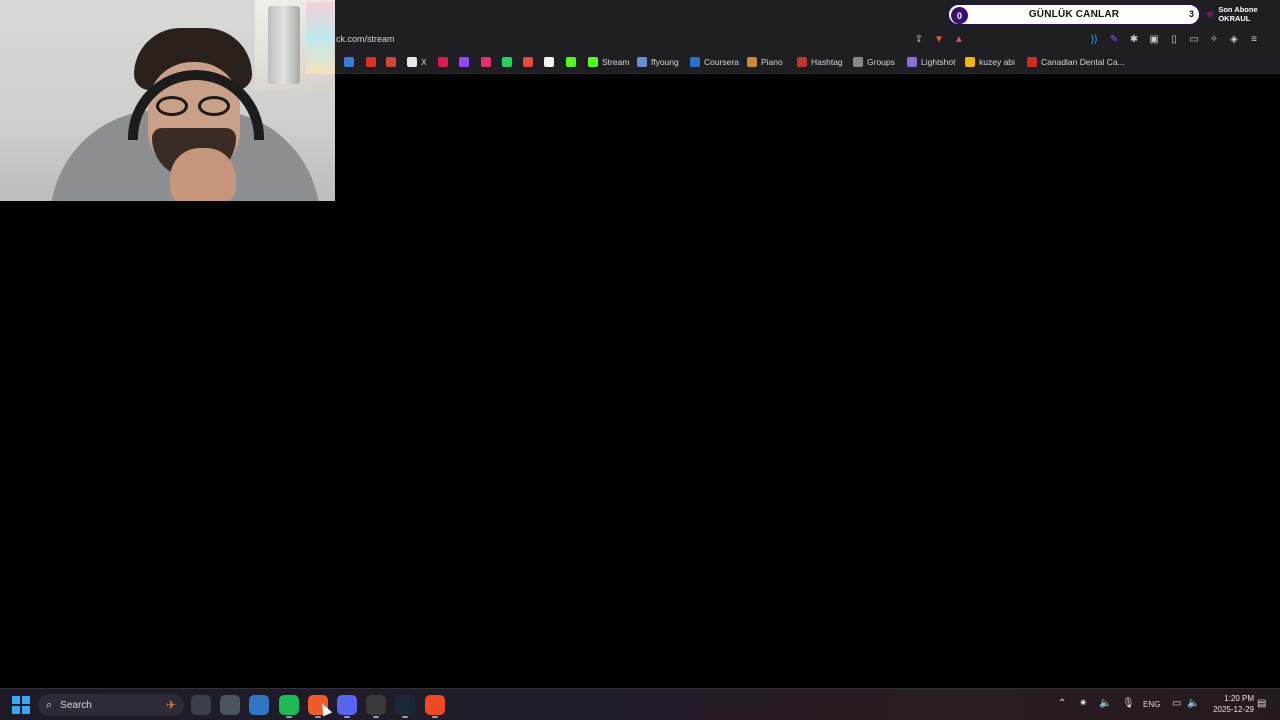 This screenshot has height=720, width=1280. I want to click on ea-icon, so click(435, 705).